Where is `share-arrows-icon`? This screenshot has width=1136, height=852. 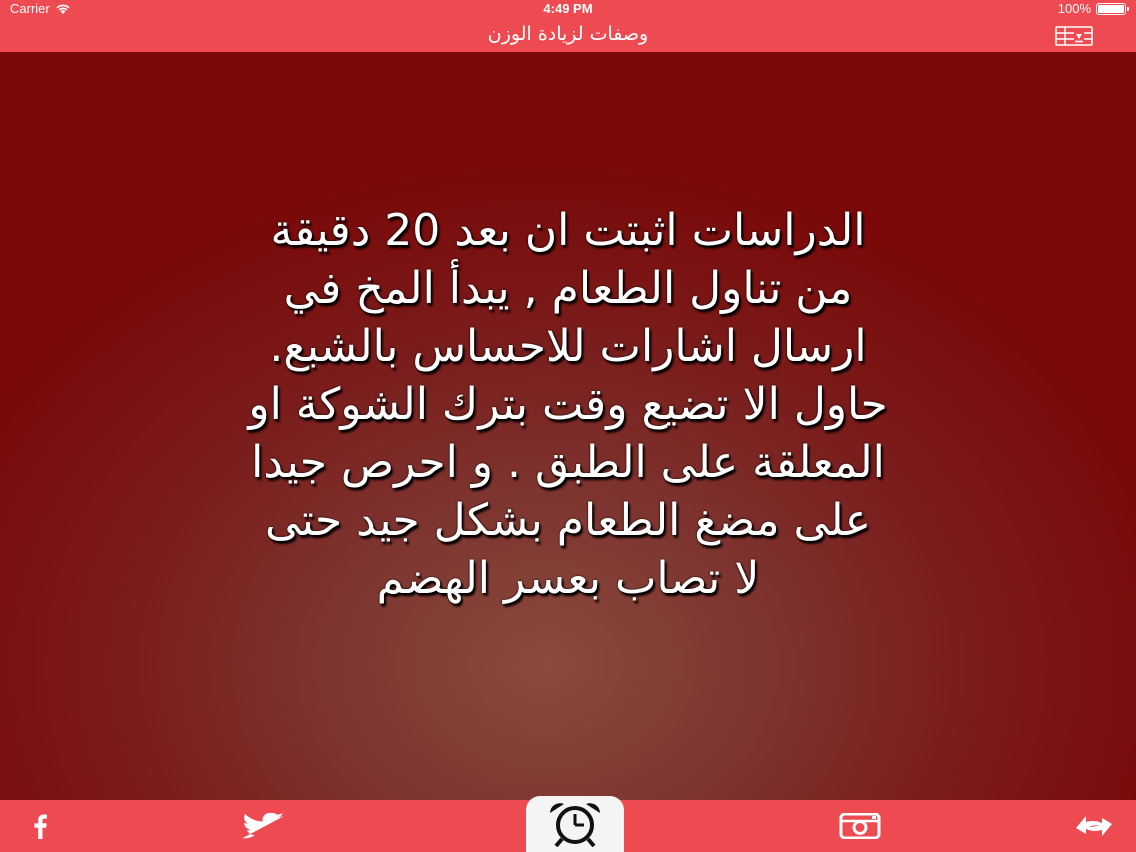
share-arrows-icon is located at coordinates (1094, 826).